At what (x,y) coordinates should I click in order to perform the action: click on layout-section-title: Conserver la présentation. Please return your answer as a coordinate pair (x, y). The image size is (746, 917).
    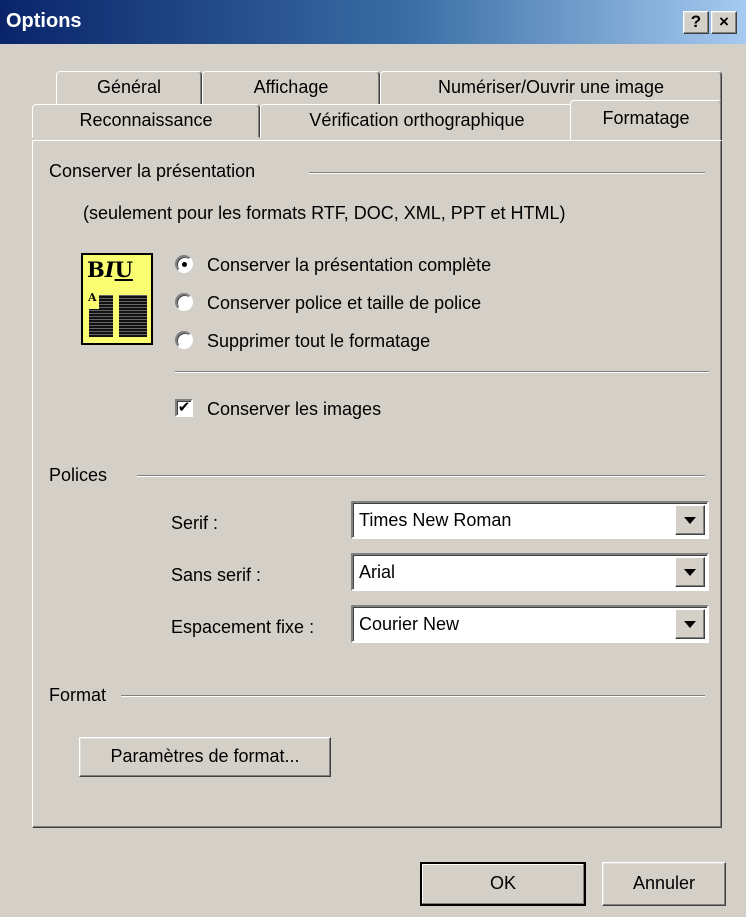
    Looking at the image, I should click on (152, 171).